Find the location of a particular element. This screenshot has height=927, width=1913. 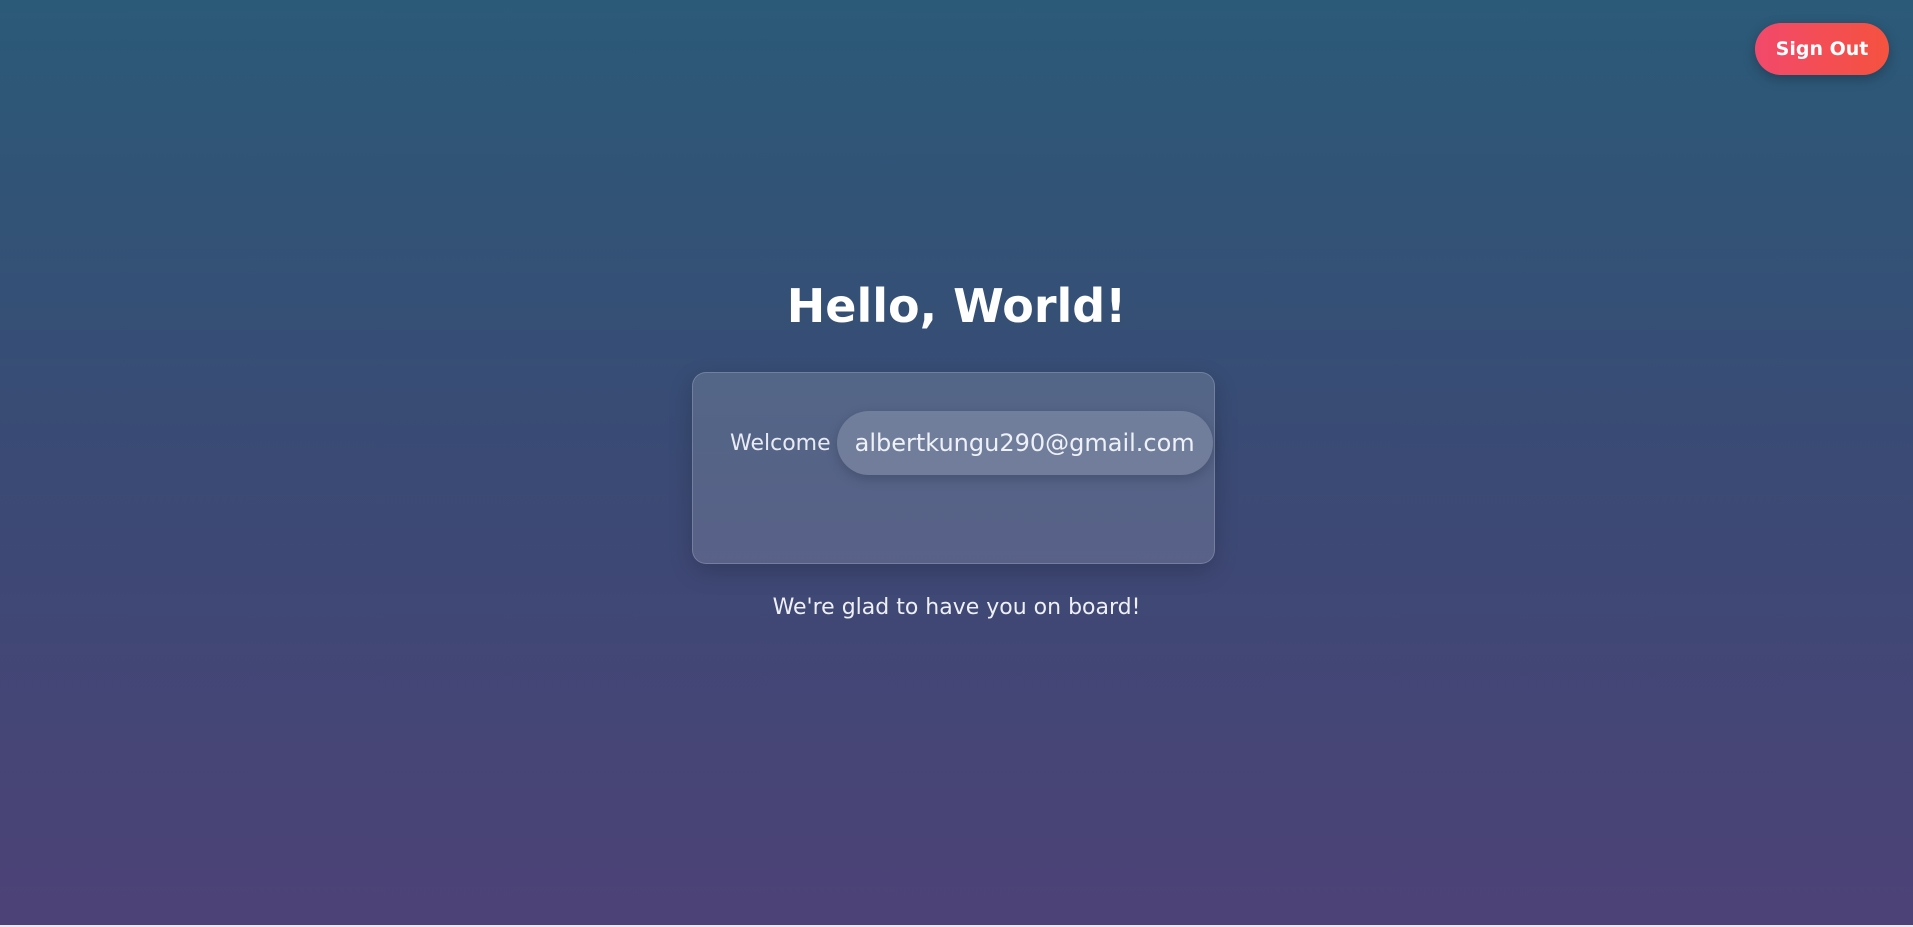

welcome-message: We're glad to have you on board! is located at coordinates (956, 607).